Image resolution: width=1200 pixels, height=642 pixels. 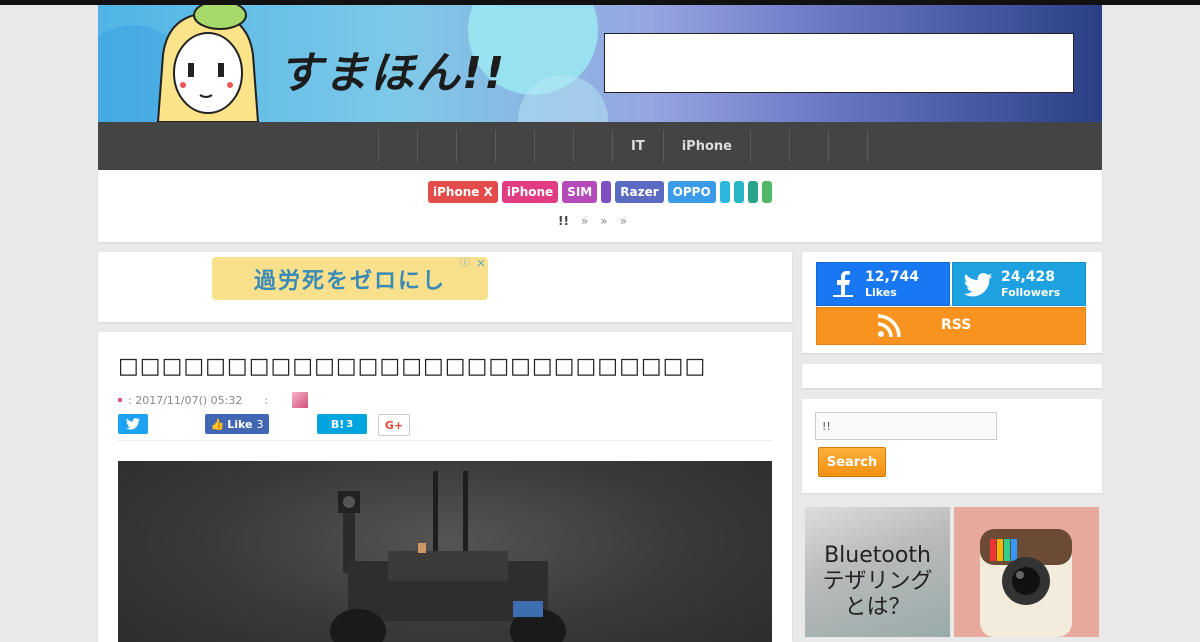 I want to click on mascot-illustration, so click(x=208, y=63).